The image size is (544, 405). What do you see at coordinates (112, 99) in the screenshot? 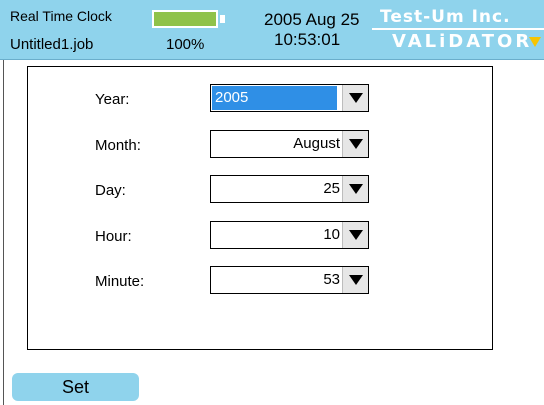
I see `year-label: Year:` at bounding box center [112, 99].